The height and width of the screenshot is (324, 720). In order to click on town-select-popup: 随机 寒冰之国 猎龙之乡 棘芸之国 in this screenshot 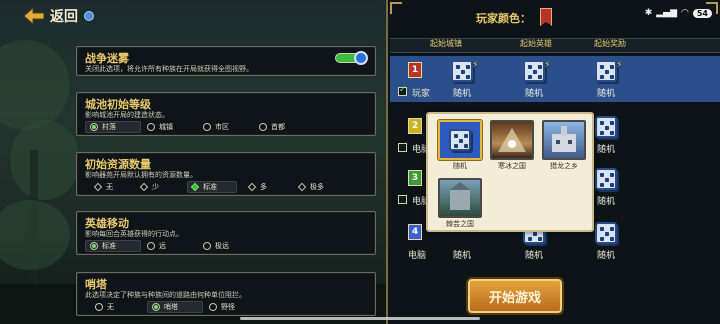, I will do `click(510, 172)`.